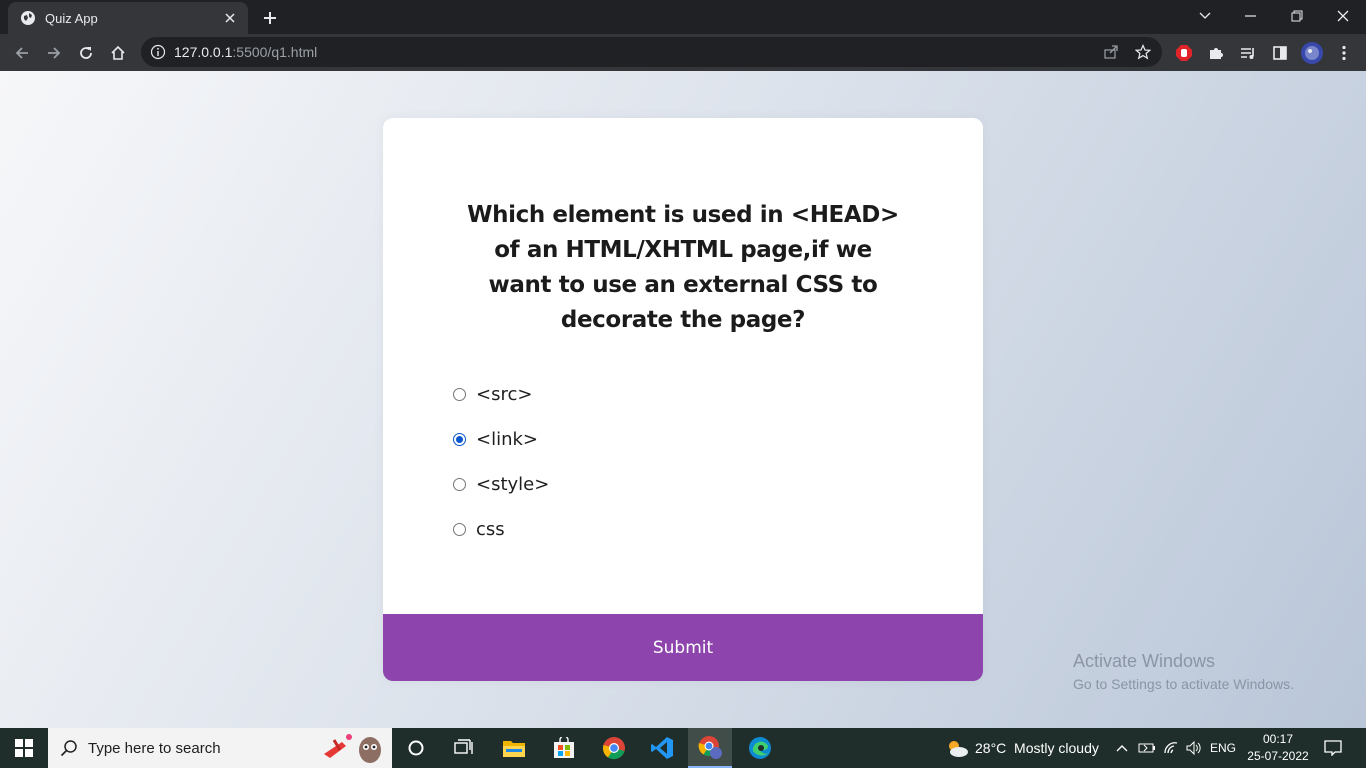 The height and width of the screenshot is (768, 1366). Describe the element at coordinates (459, 439) in the screenshot. I see `radio-button-selected` at that location.